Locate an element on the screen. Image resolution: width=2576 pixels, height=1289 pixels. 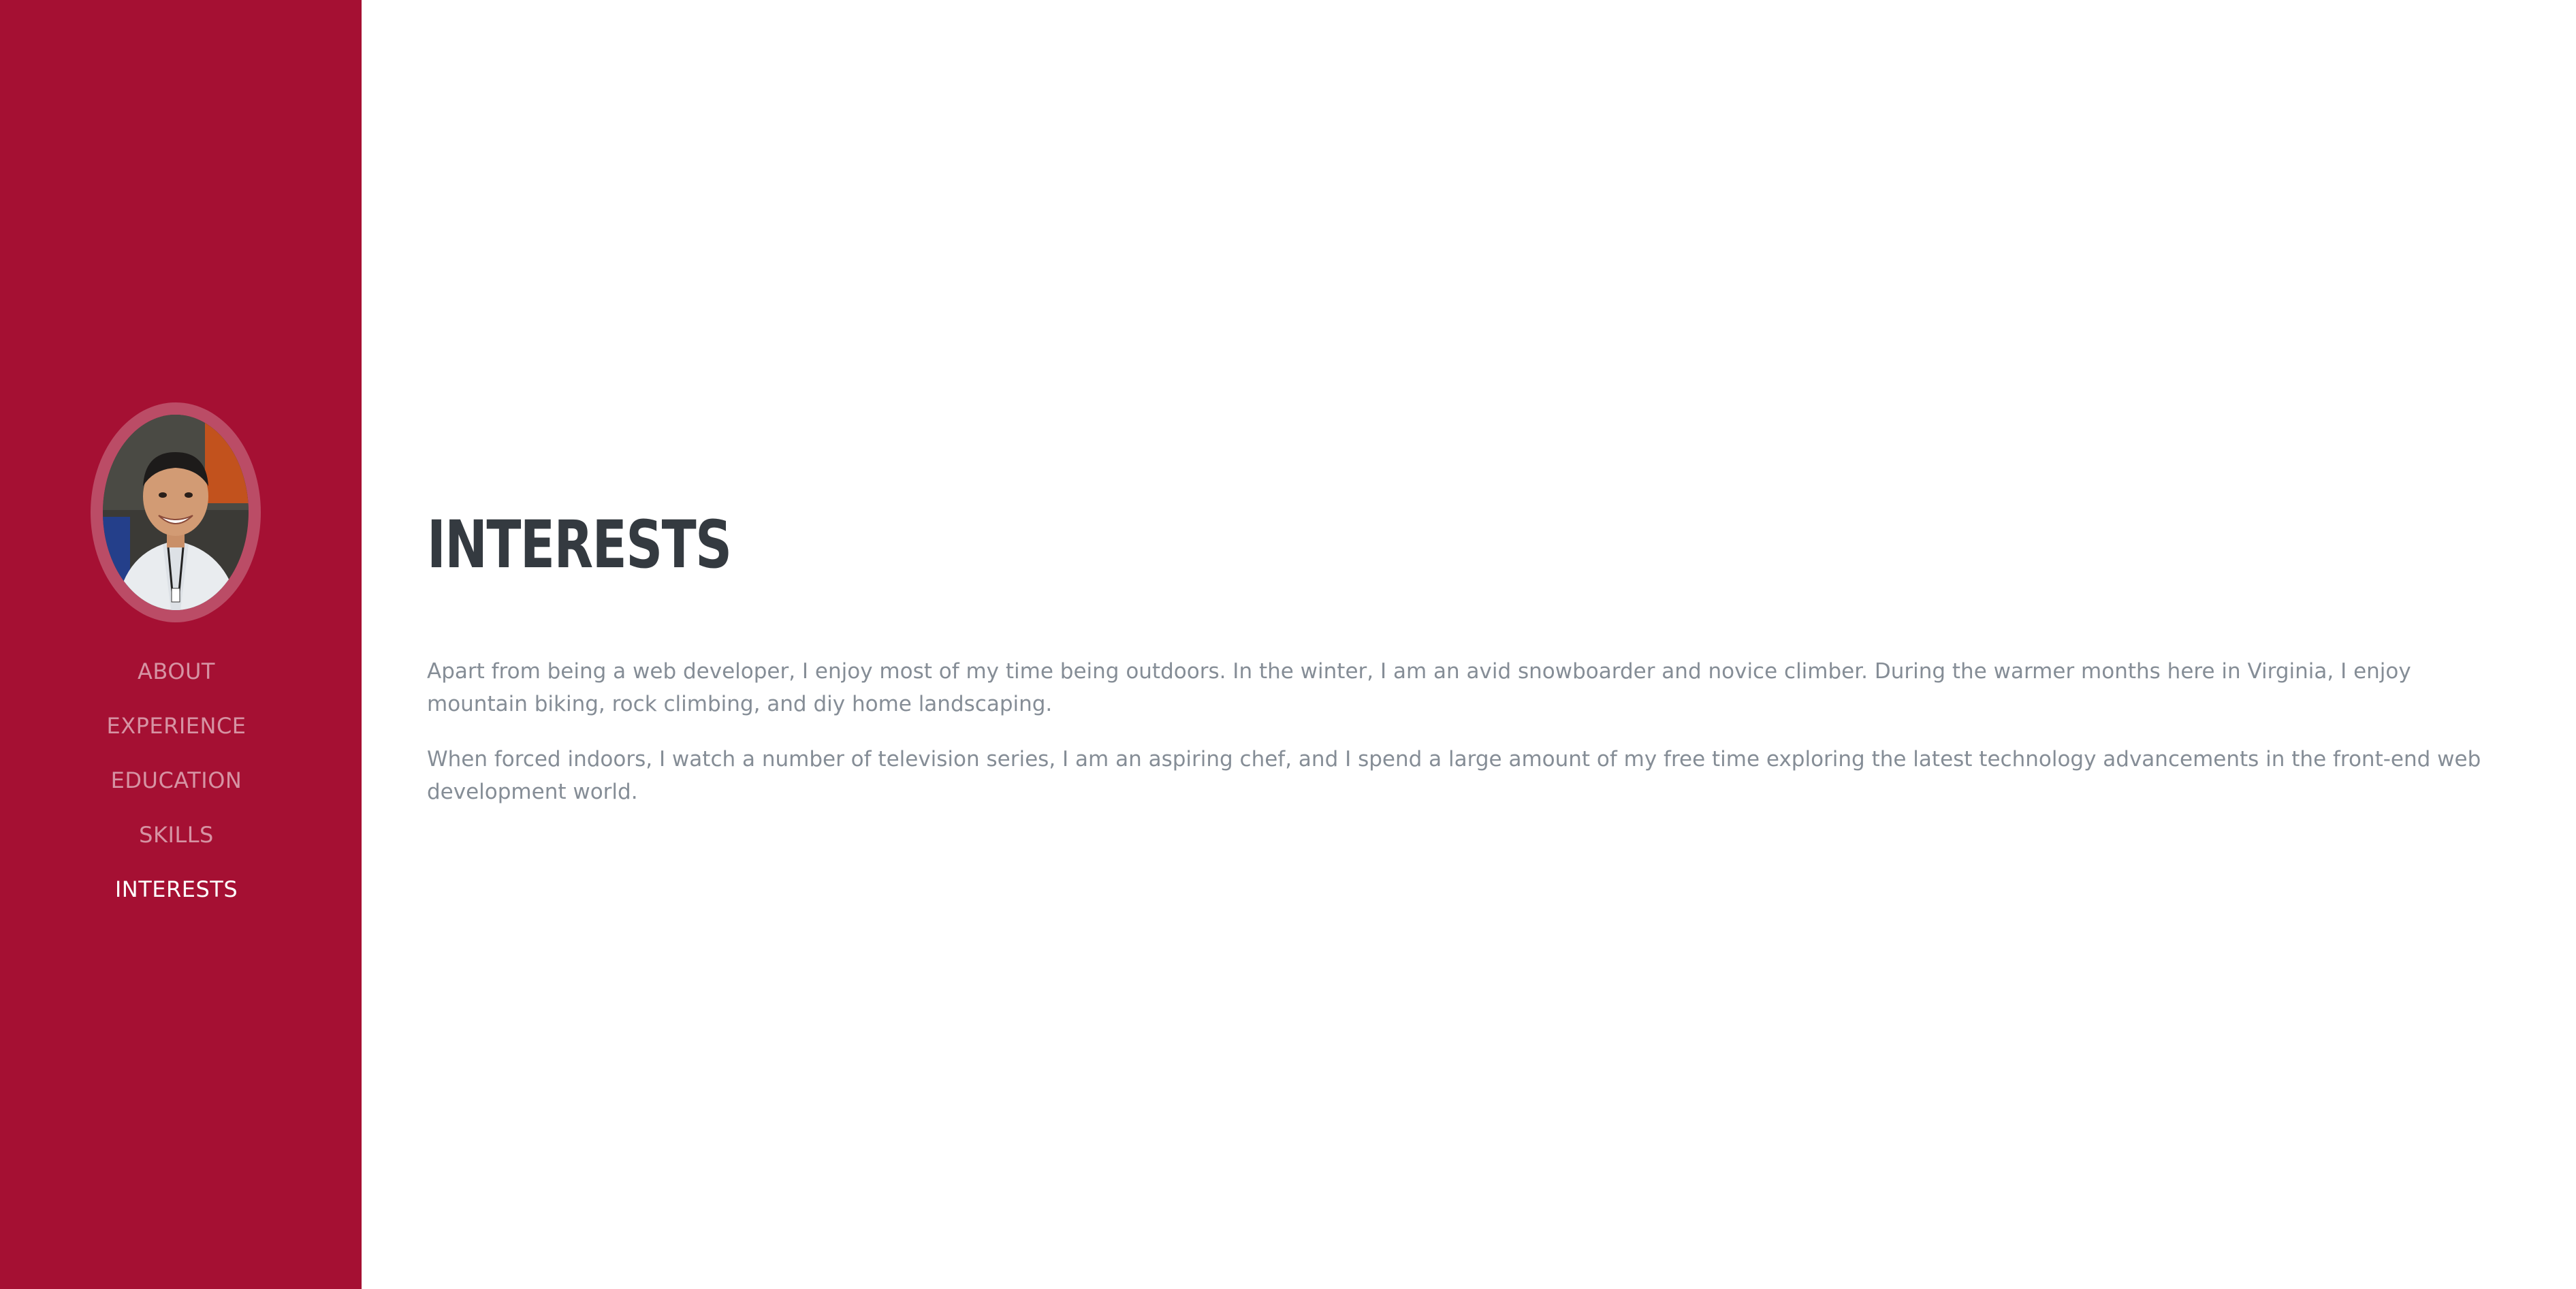
sidebar-item-skills: SKILLS is located at coordinates (176, 845).